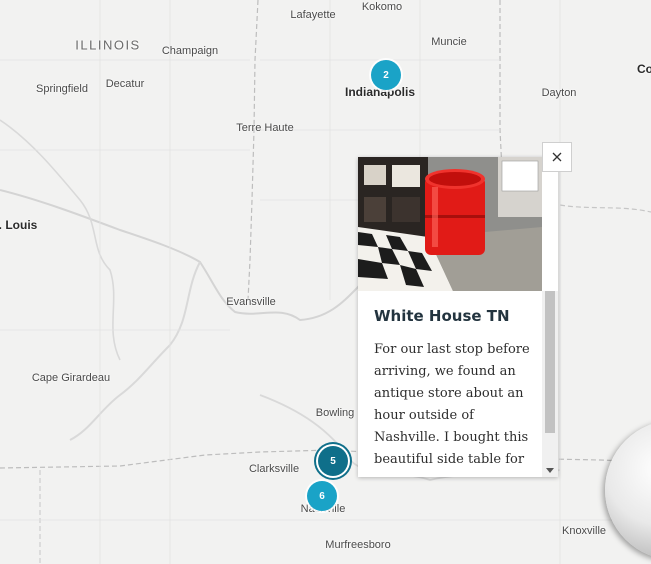 The height and width of the screenshot is (564, 651). Describe the element at coordinates (333, 461) in the screenshot. I see `cluster-marker-selected: 5` at that location.